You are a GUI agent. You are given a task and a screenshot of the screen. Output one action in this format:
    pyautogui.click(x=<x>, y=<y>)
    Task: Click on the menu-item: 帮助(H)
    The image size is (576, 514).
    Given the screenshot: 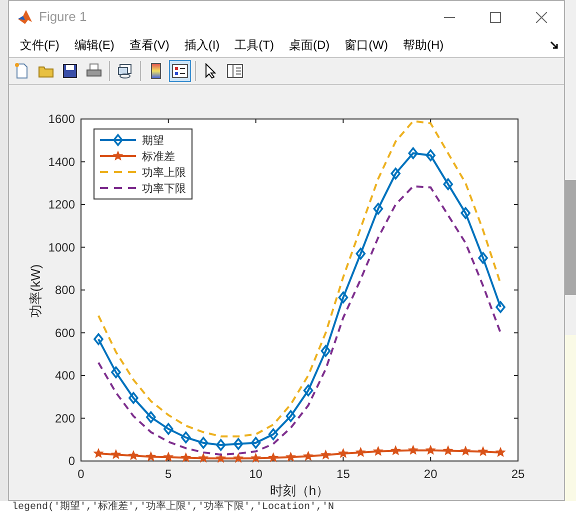 What is the action you would take?
    pyautogui.click(x=423, y=45)
    